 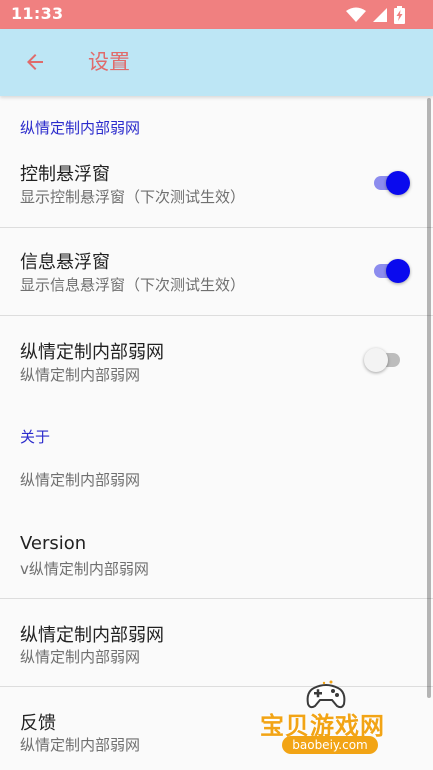 I want to click on page-title: 设置, so click(x=109, y=62).